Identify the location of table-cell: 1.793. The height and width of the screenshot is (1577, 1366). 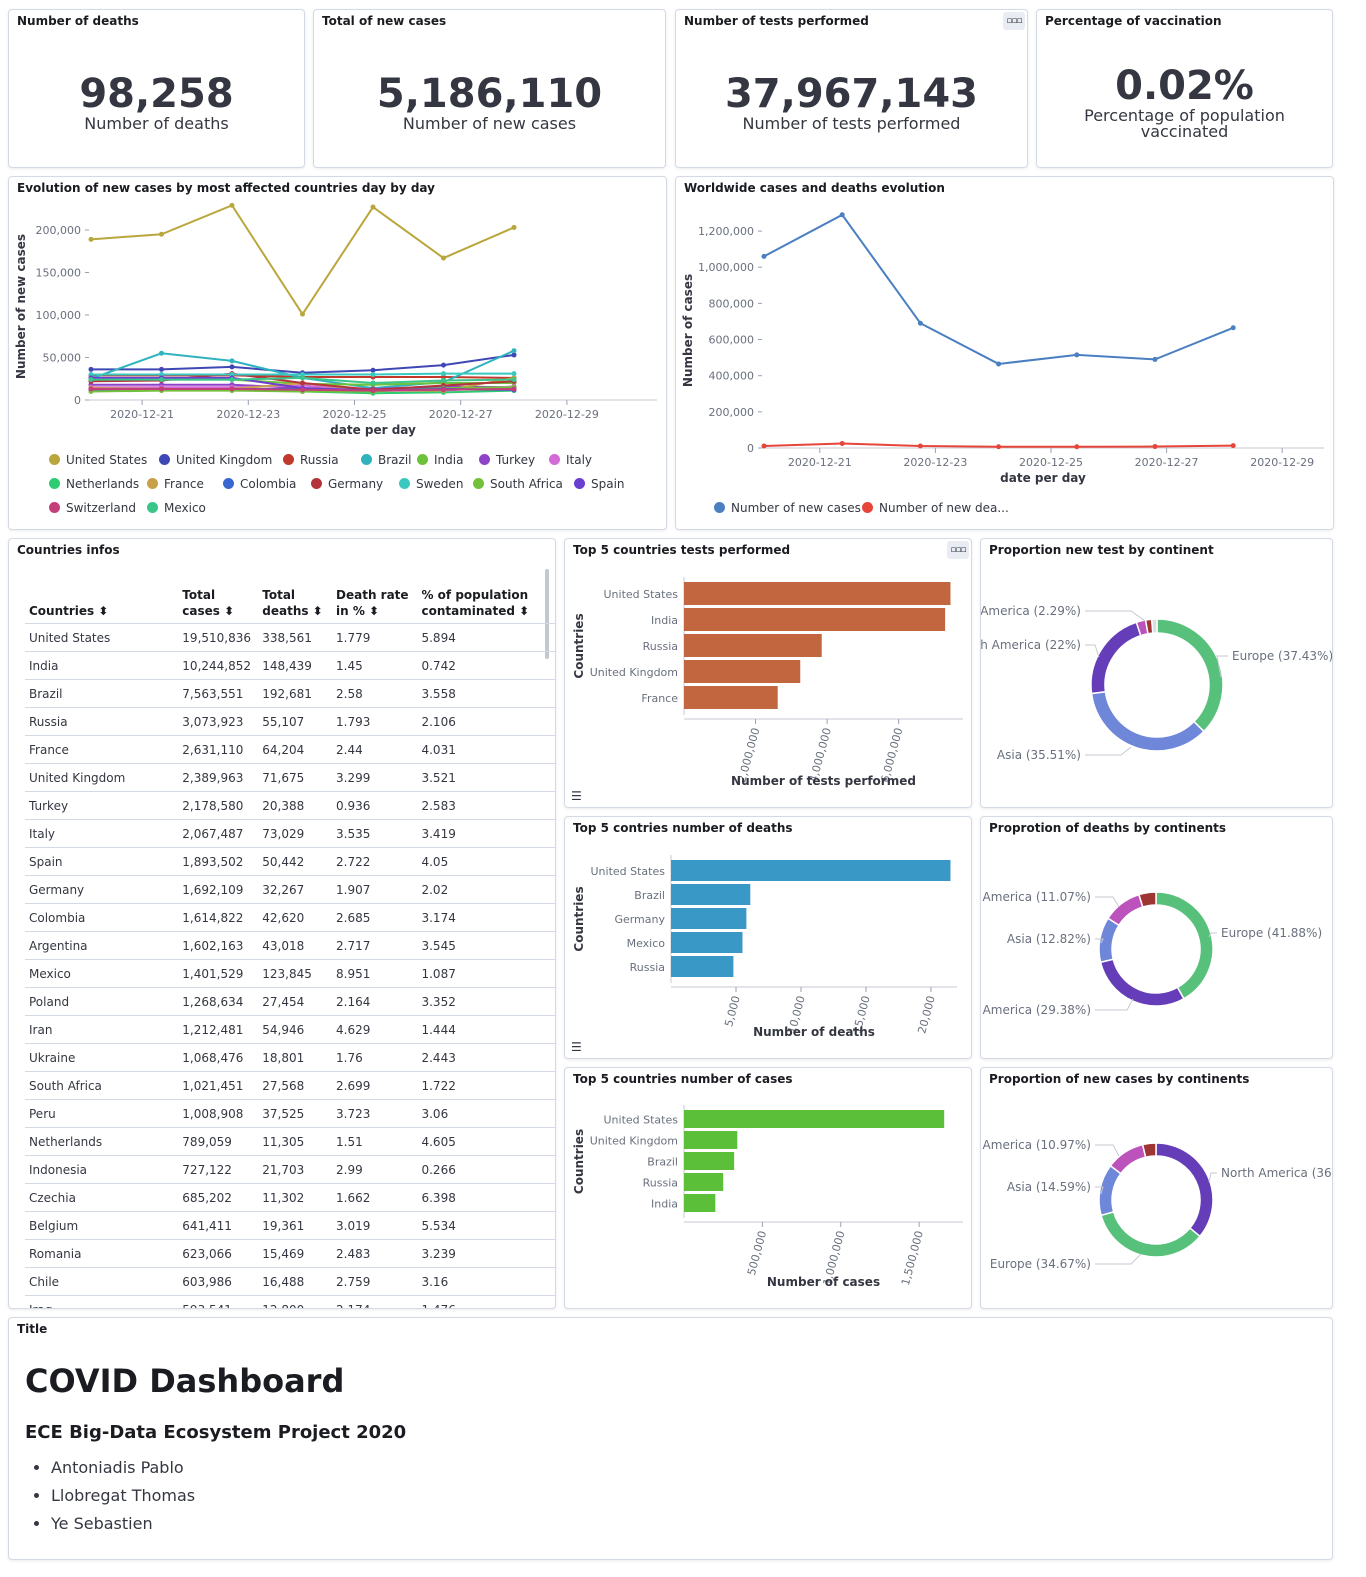
(375, 721).